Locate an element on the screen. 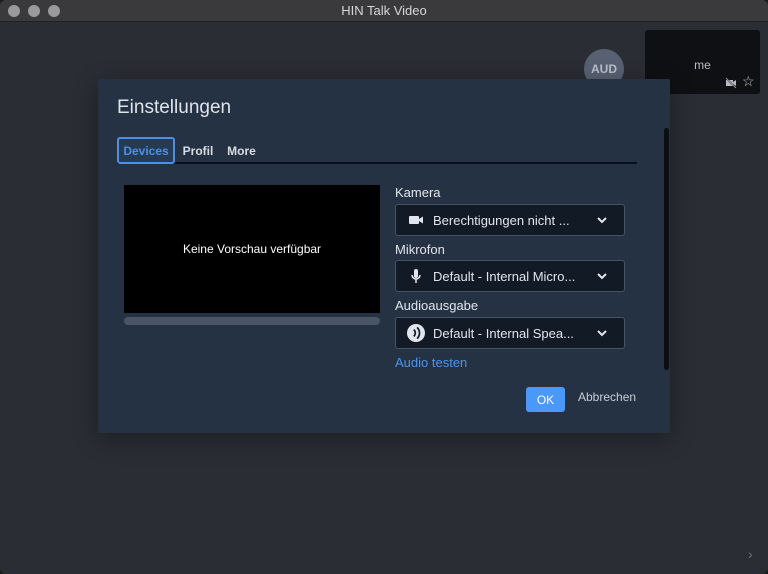 The image size is (768, 574). window-title: HIN Talk Video is located at coordinates (384, 10).